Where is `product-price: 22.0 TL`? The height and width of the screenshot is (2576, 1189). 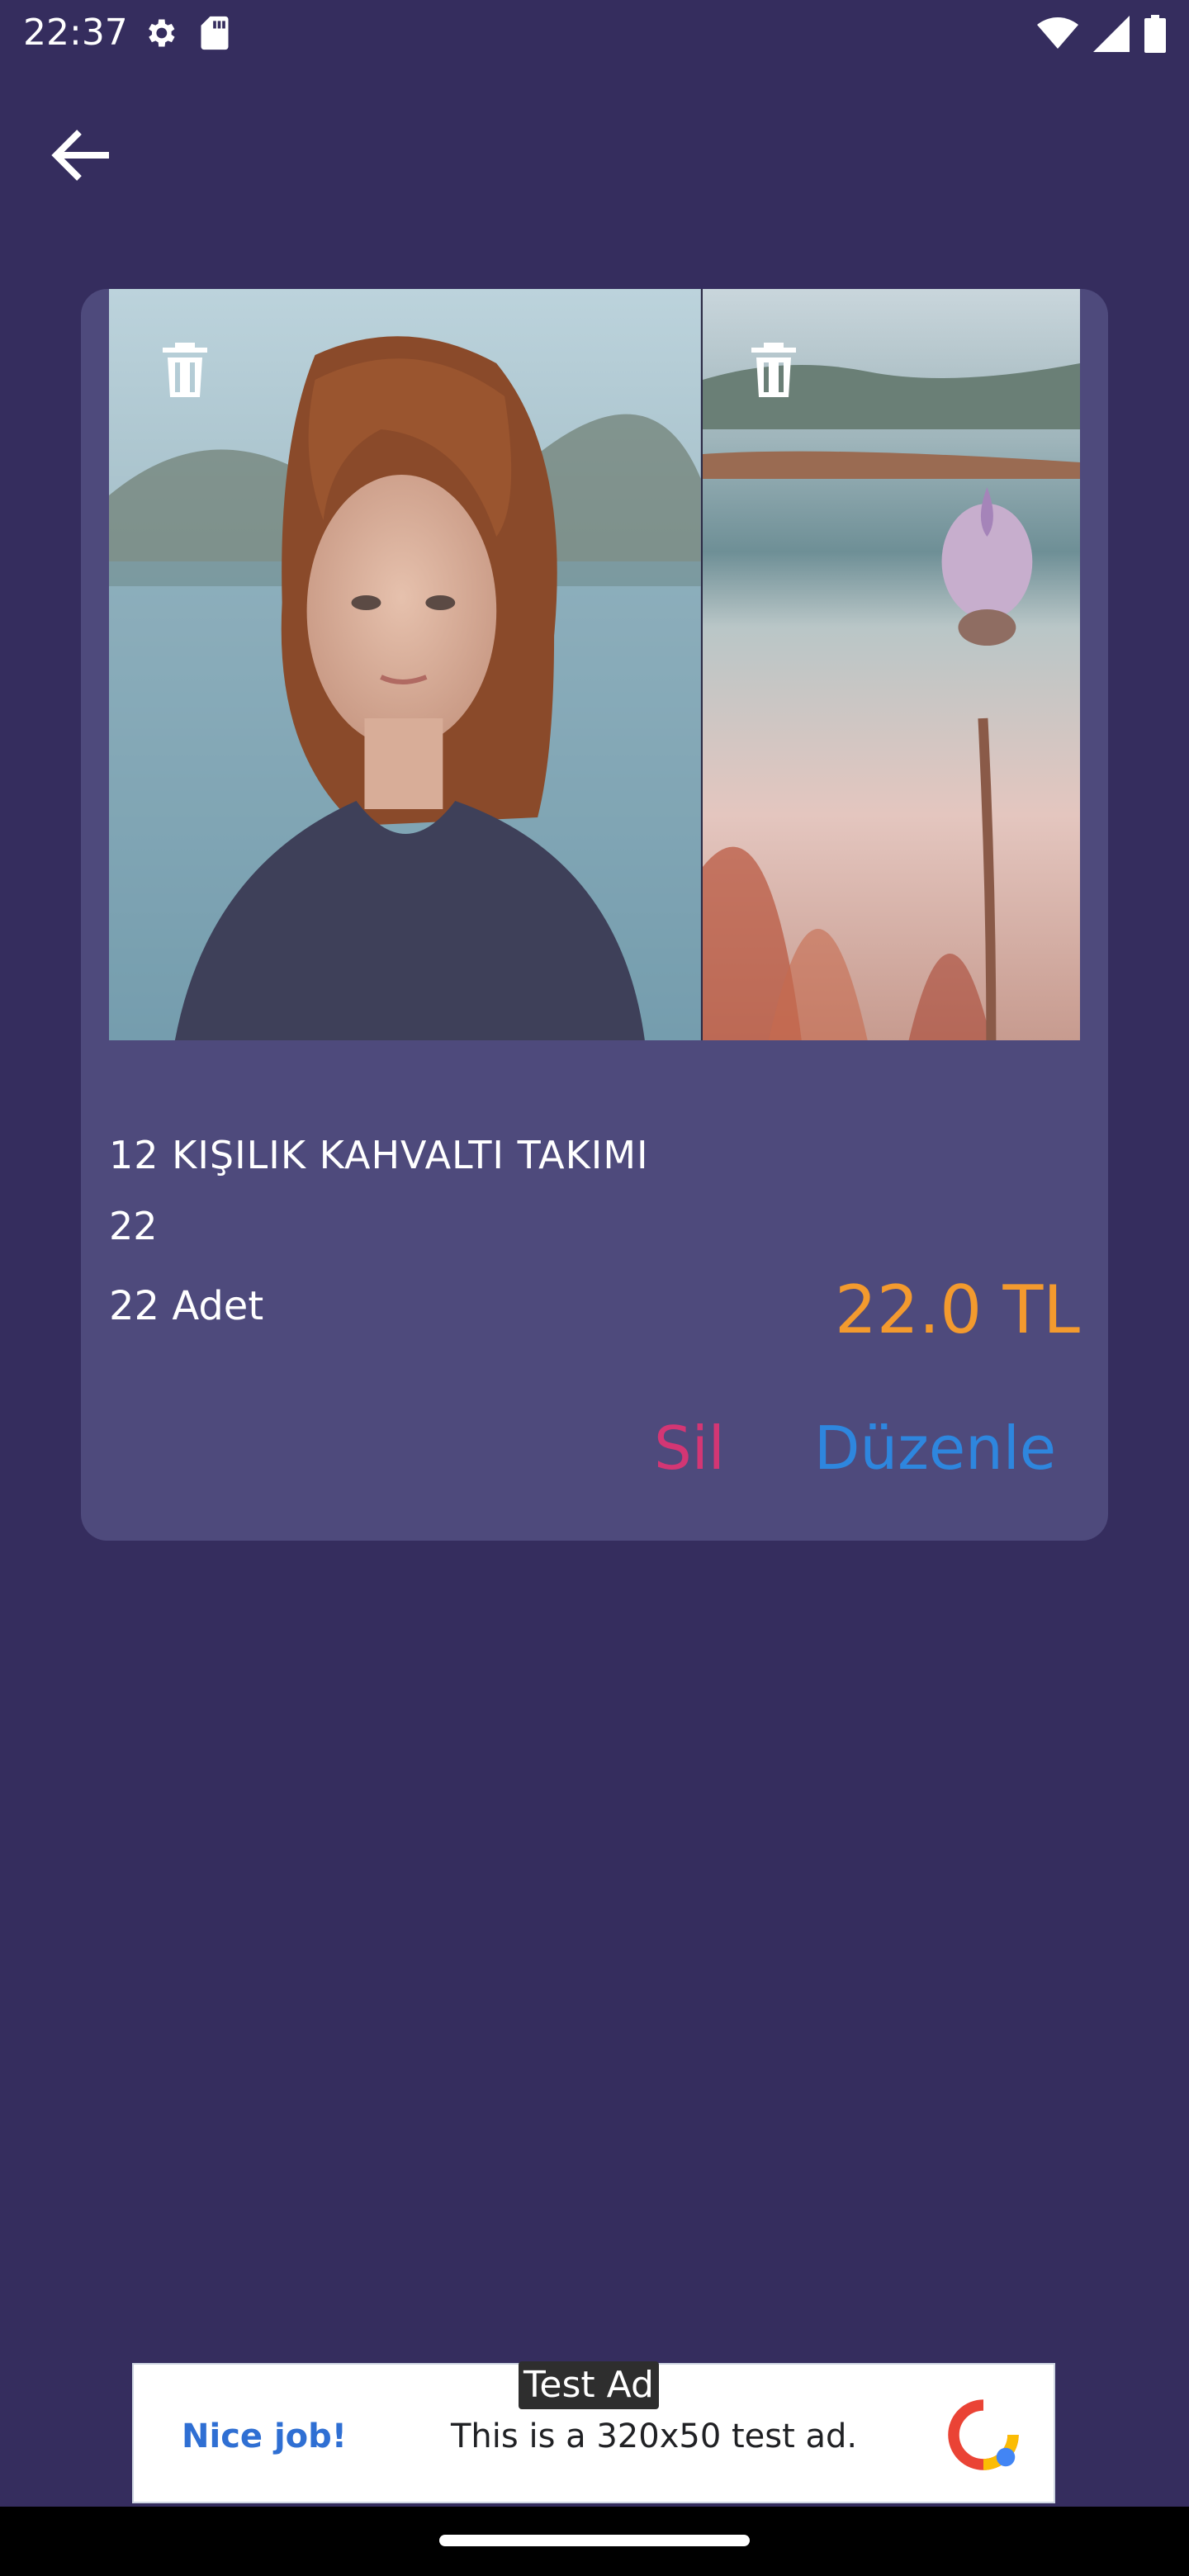 product-price: 22.0 TL is located at coordinates (957, 1309).